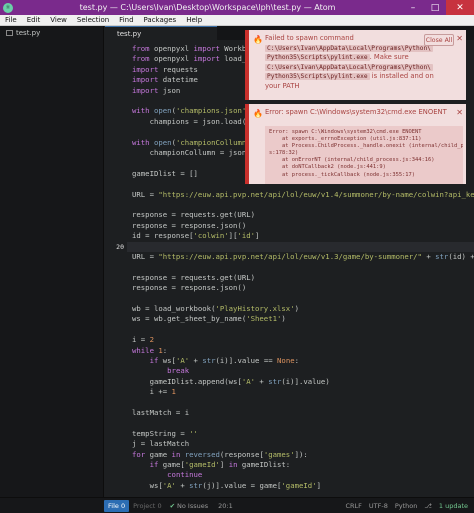 This screenshot has height=513, width=474. Describe the element at coordinates (220, 464) in the screenshot. I see `code-line: if game['gameId'] in gameIDlist:` at that location.